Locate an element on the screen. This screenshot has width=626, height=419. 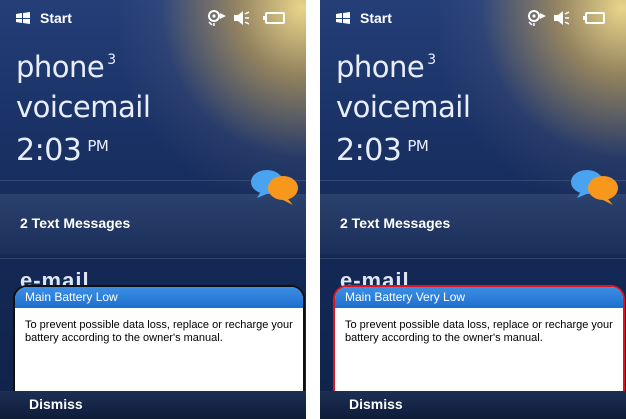
notification-title: Main Battery Low is located at coordinates (159, 297).